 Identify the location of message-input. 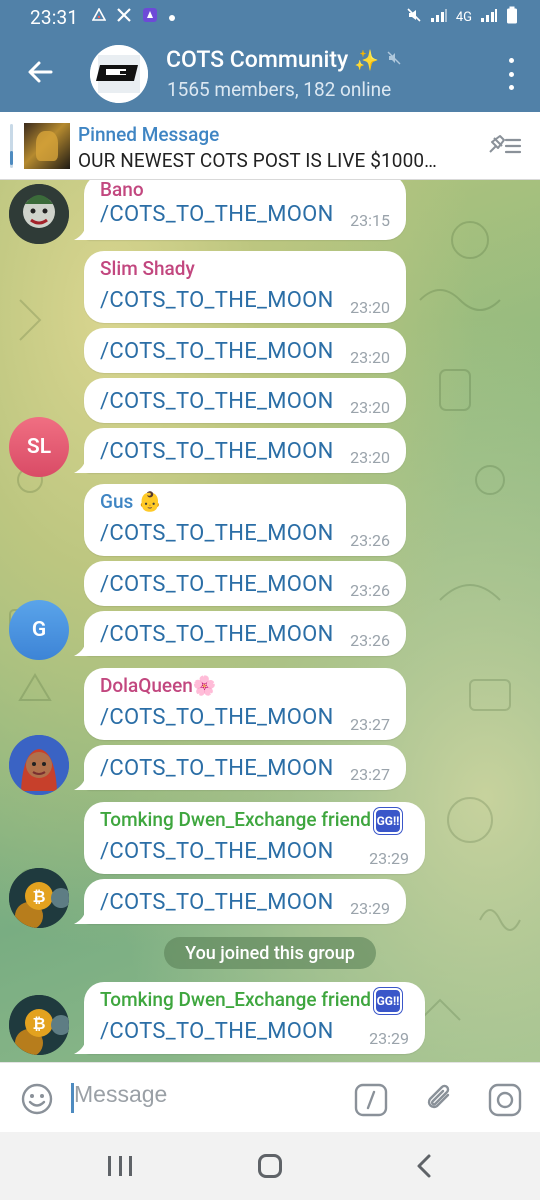
(204, 1094).